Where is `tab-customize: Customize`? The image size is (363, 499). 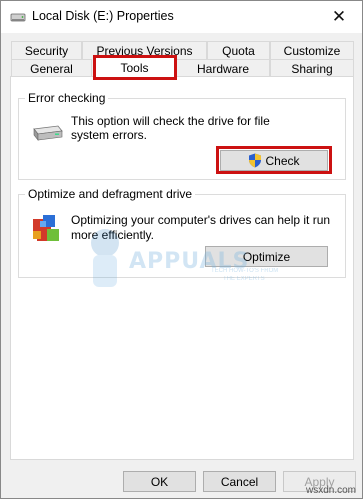
tab-customize: Customize is located at coordinates (312, 50).